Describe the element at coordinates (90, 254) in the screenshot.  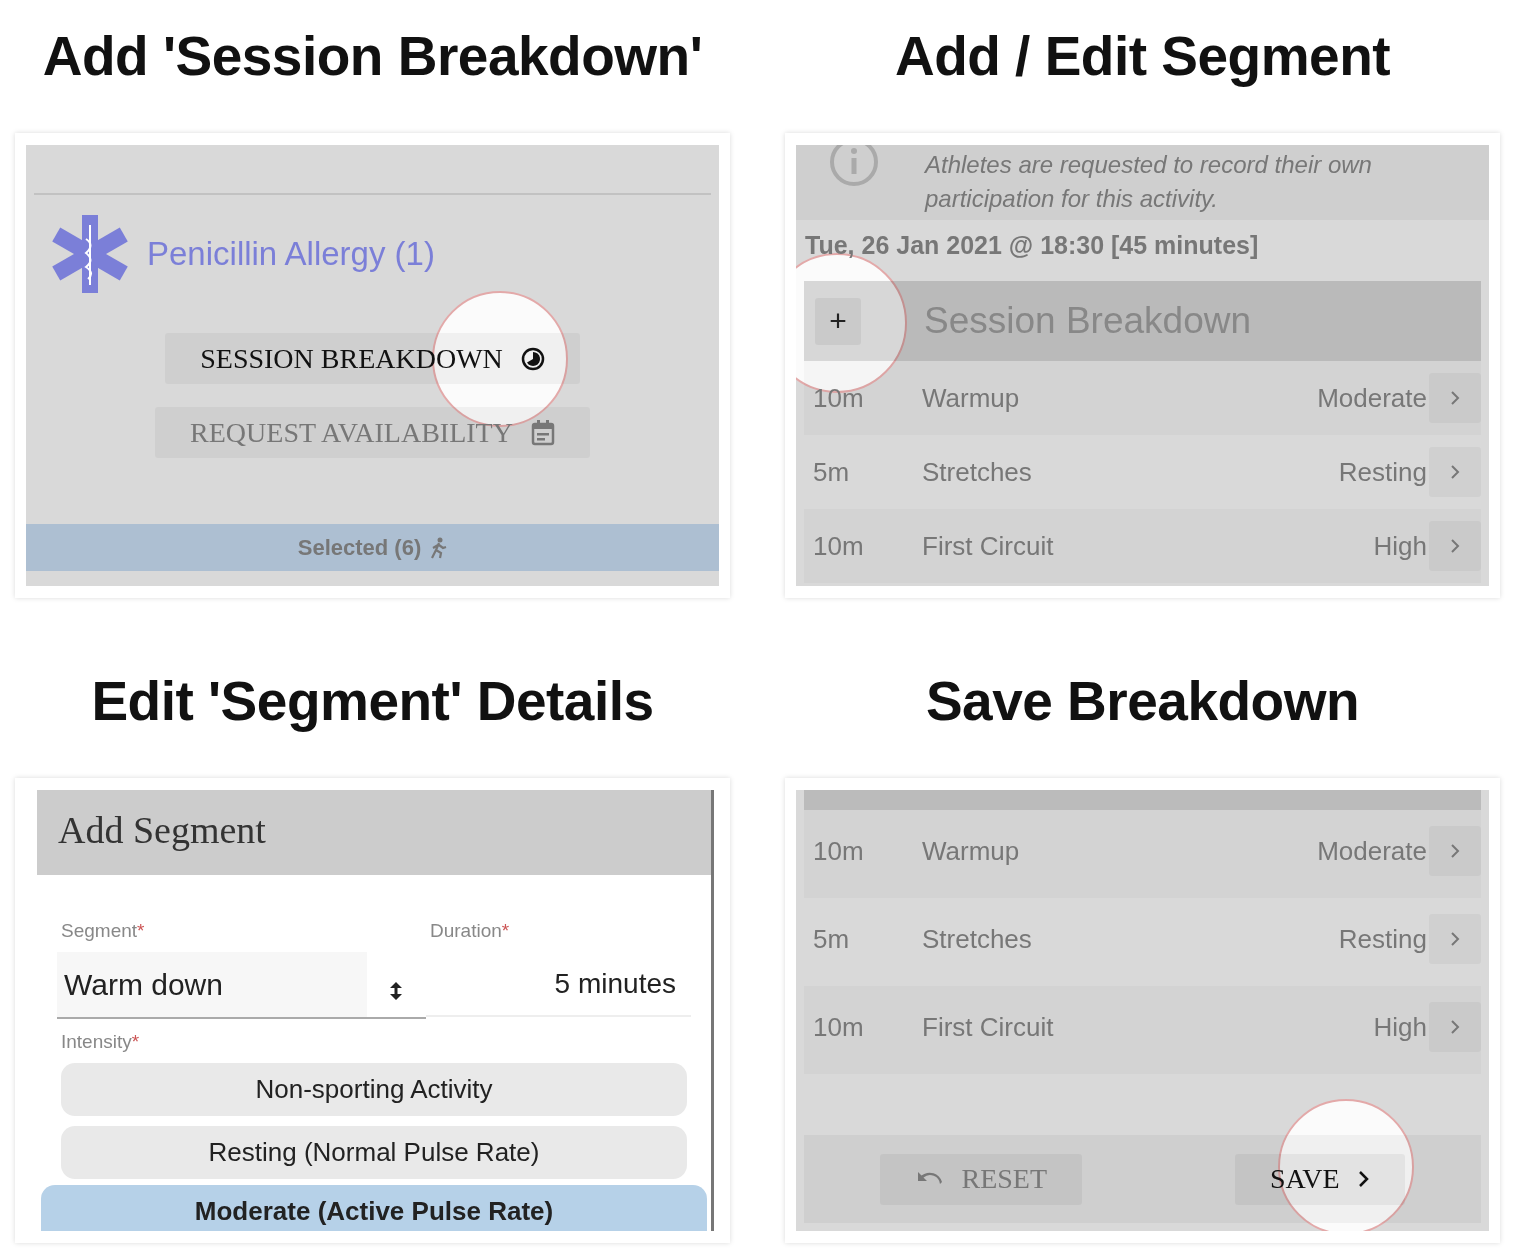
I see `medical-star-icon` at that location.